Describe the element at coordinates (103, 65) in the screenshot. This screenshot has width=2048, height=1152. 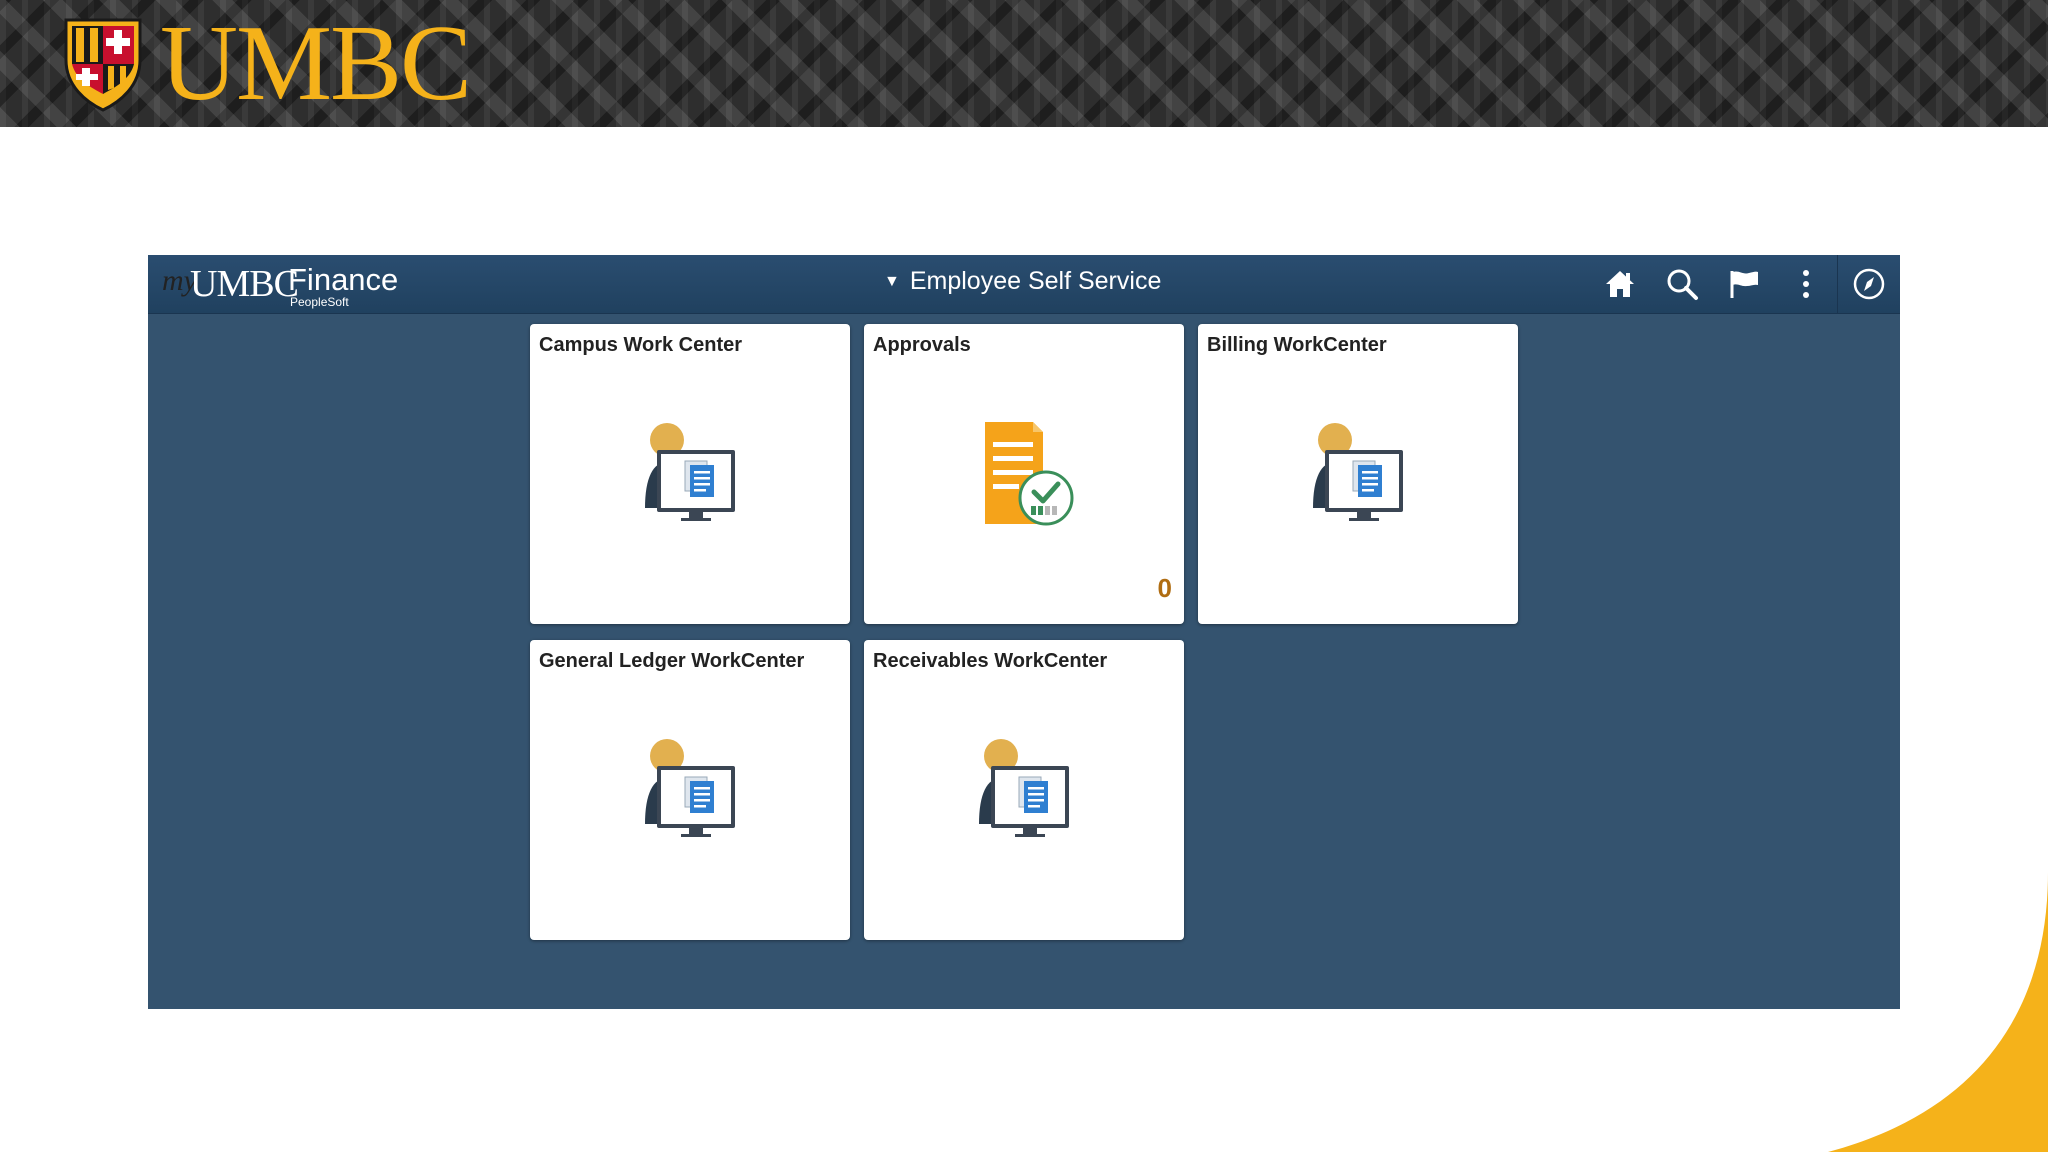
I see `maryland-shield-icon` at that location.